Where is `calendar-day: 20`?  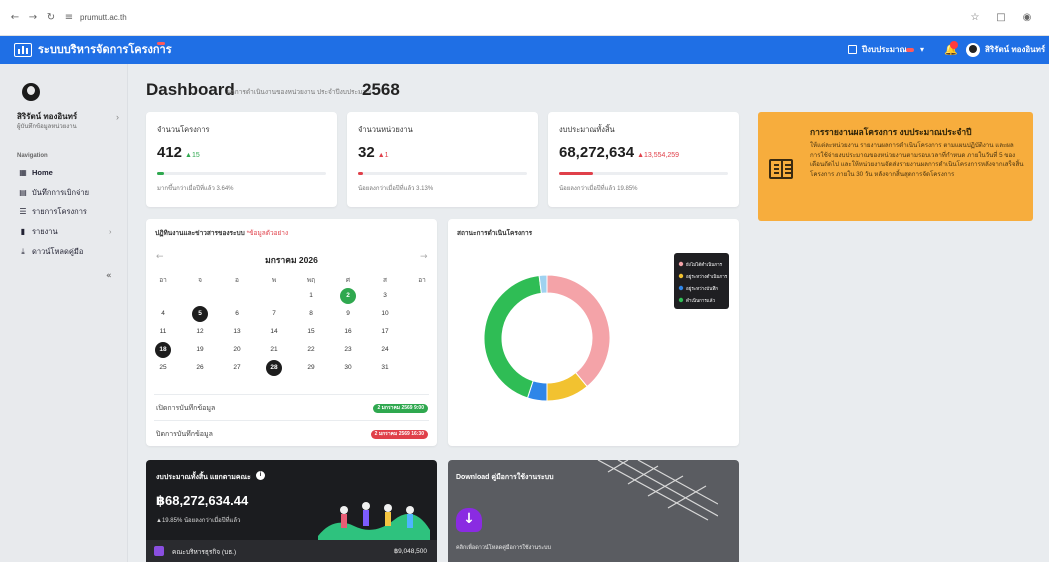
calendar-day: 20 is located at coordinates (237, 350).